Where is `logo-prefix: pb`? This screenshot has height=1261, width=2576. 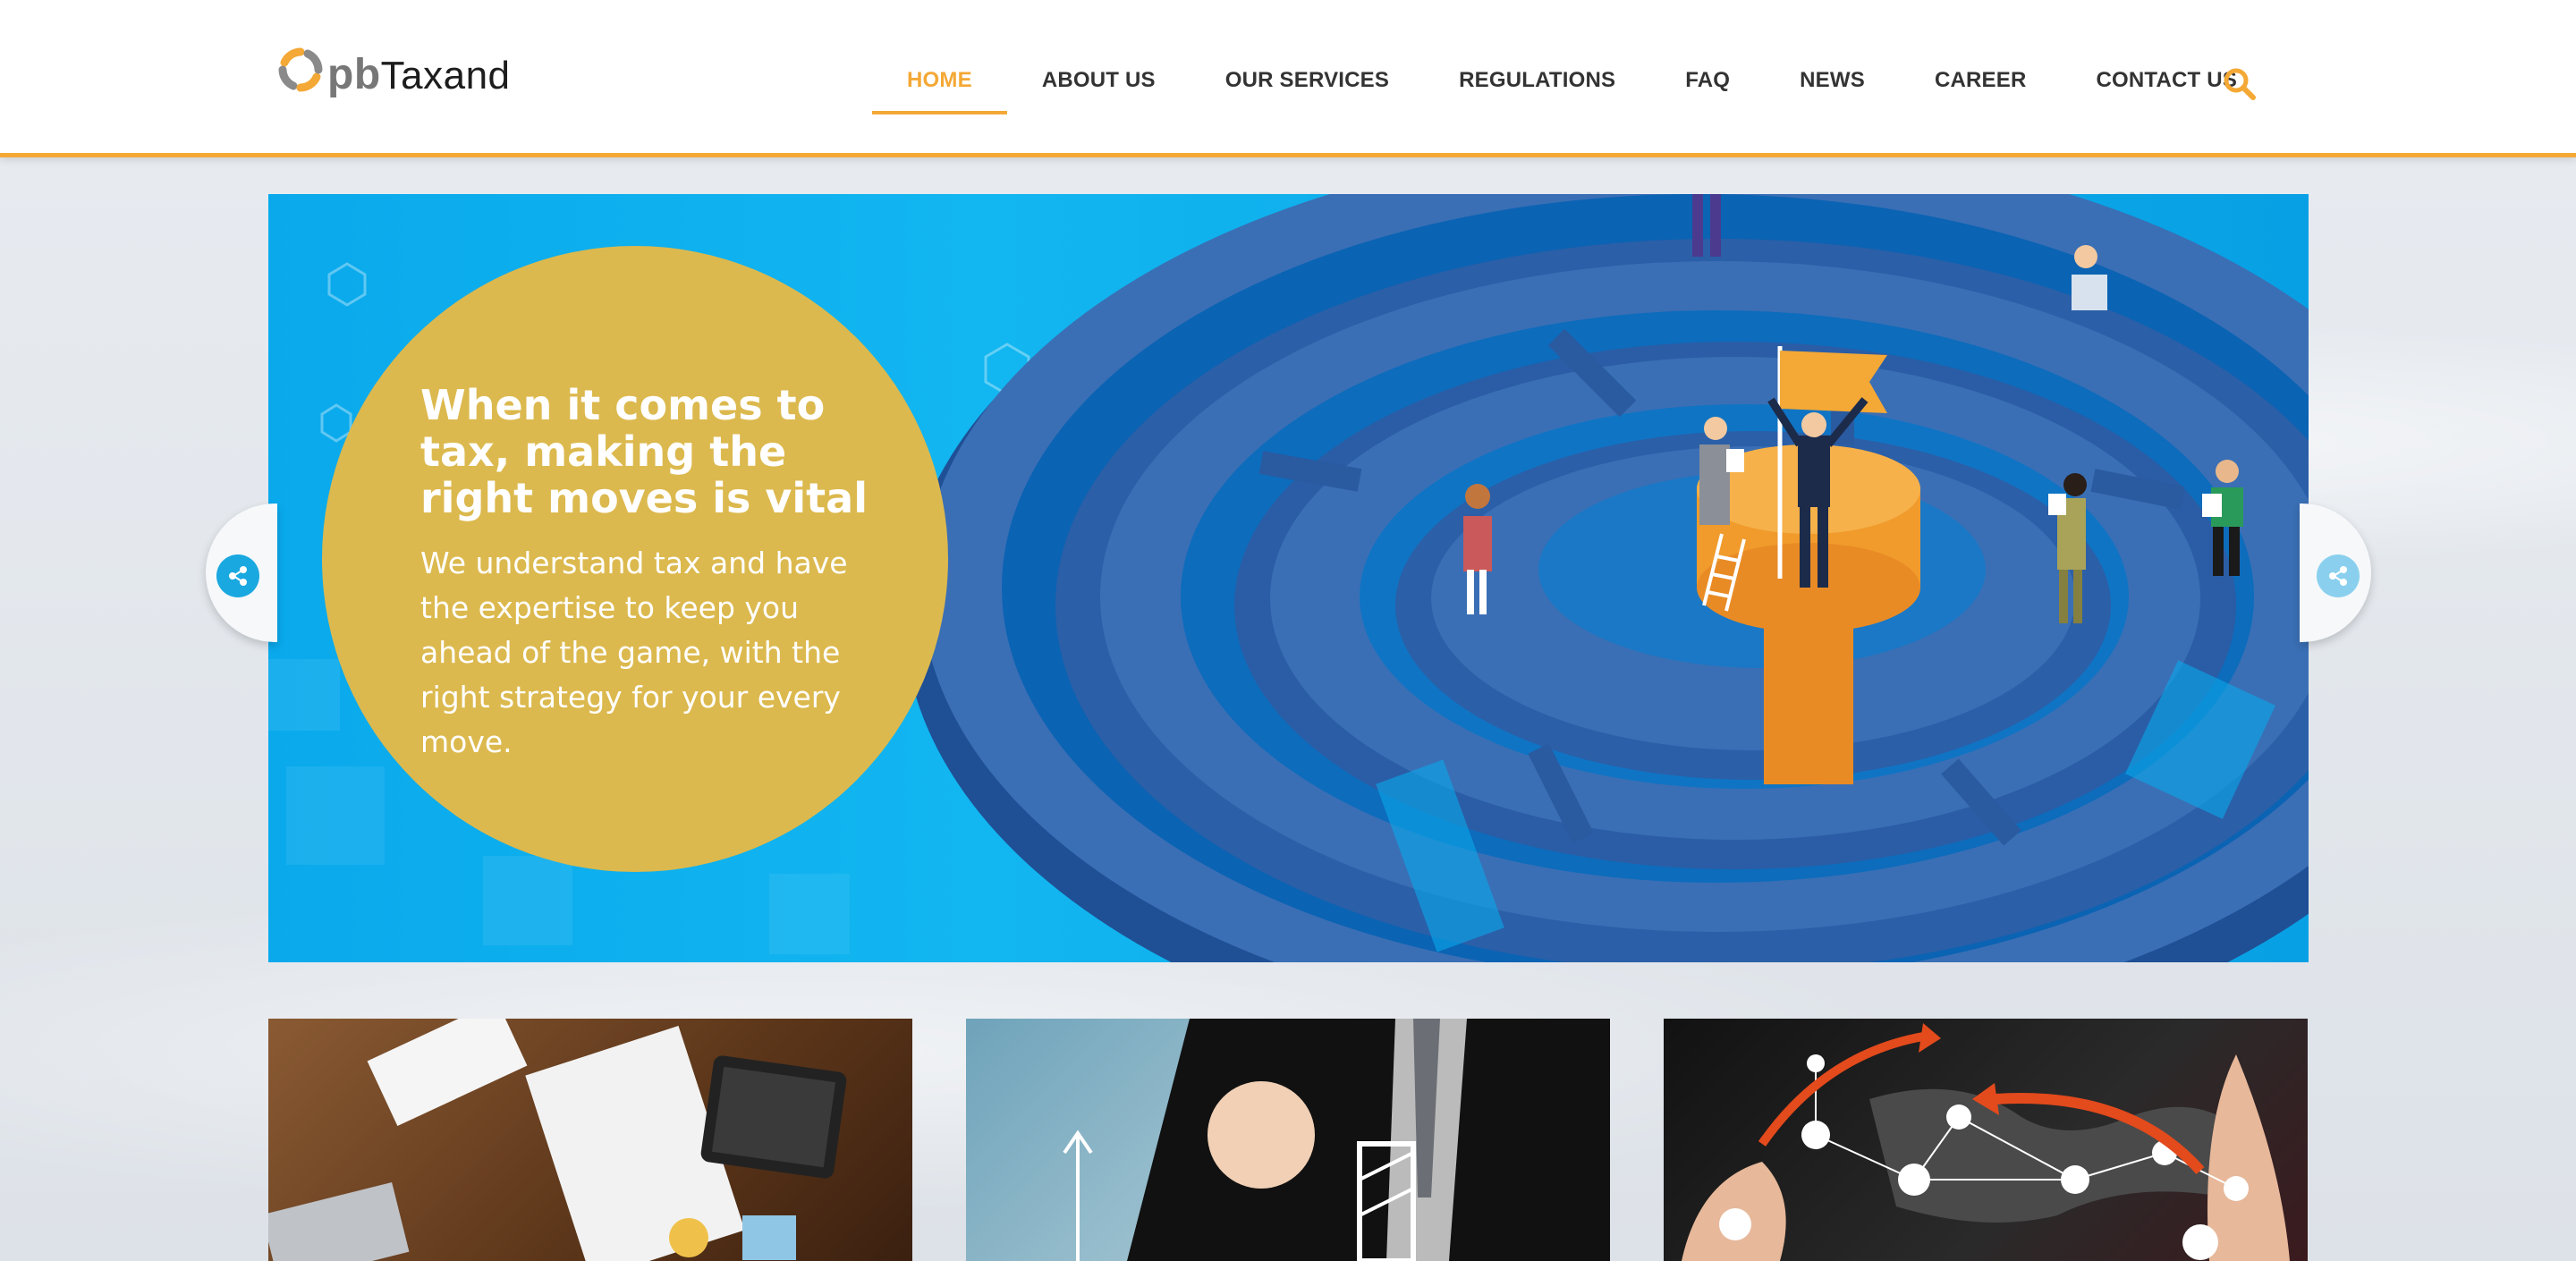 logo-prefix: pb is located at coordinates (354, 74).